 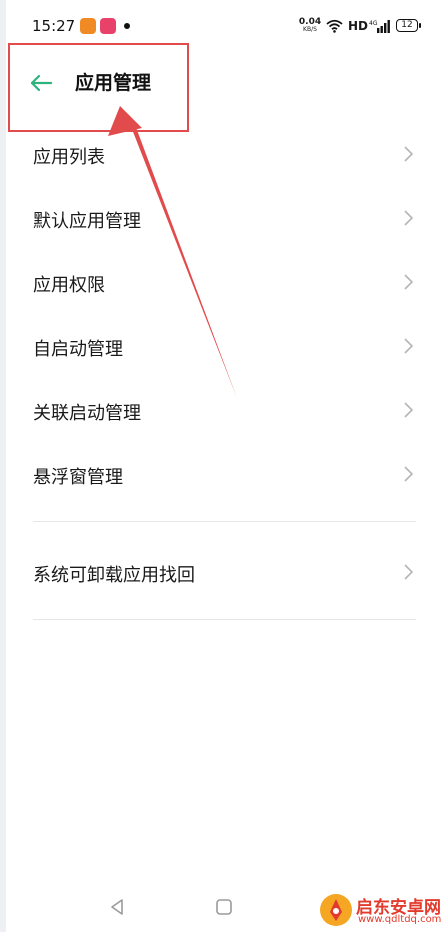 What do you see at coordinates (117, 907) in the screenshot?
I see `nav-back-icon` at bounding box center [117, 907].